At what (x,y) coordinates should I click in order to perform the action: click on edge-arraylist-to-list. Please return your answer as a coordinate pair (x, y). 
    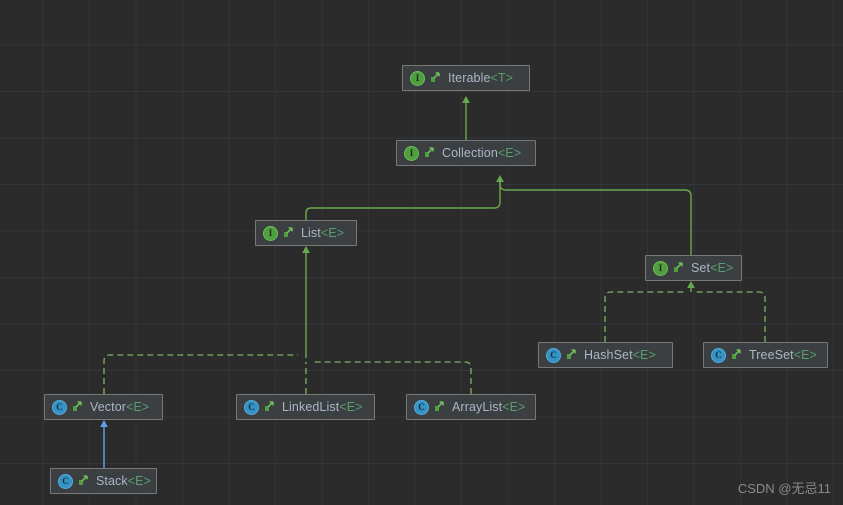
    Looking at the image, I should click on (392, 377).